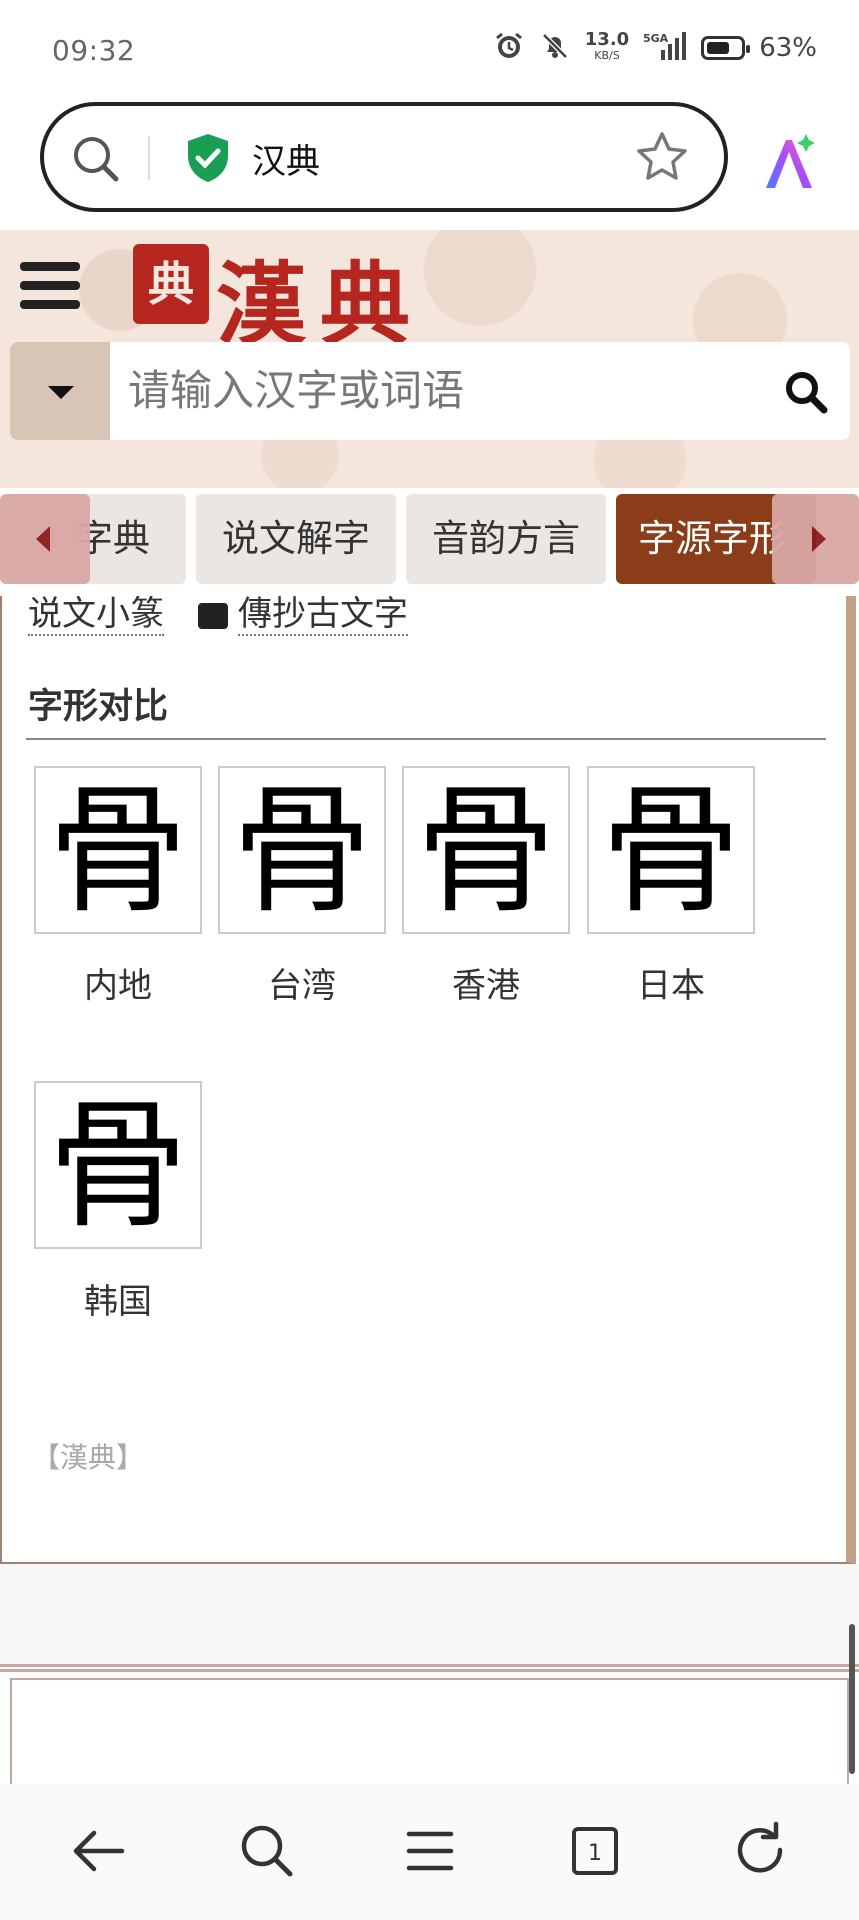  What do you see at coordinates (118, 1302) in the screenshot?
I see `glyph-label-korea: 韩国` at bounding box center [118, 1302].